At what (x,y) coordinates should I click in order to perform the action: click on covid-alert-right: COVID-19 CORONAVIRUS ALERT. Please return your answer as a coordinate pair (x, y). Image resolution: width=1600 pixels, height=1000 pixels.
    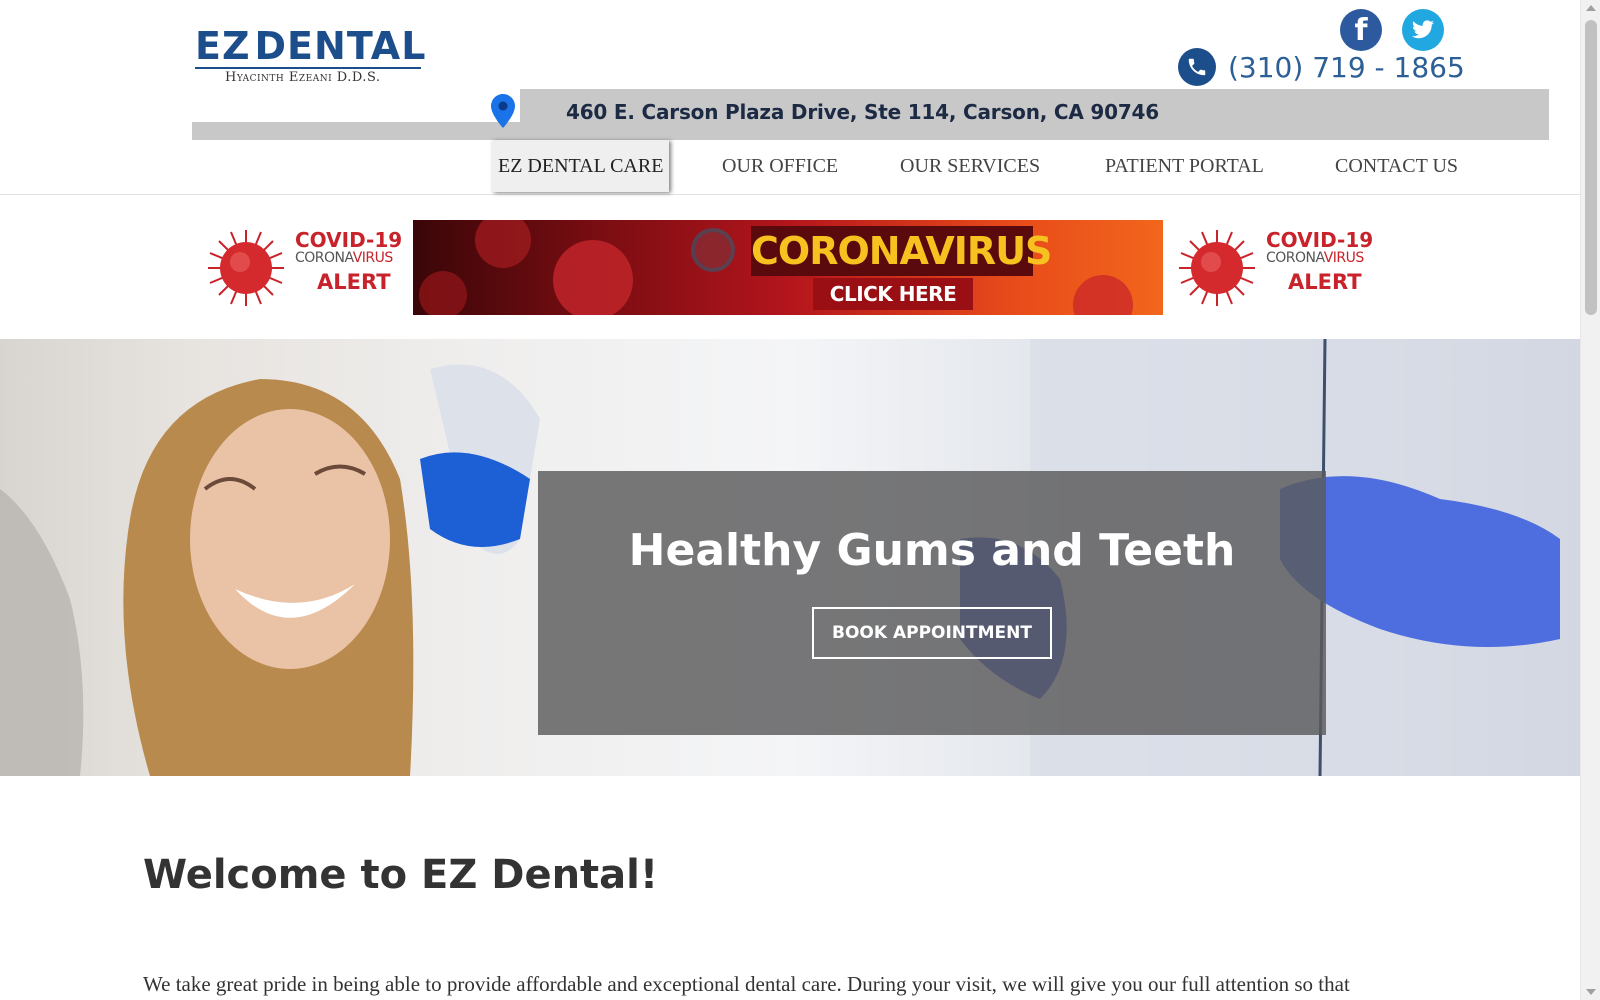
    Looking at the image, I should click on (1275, 267).